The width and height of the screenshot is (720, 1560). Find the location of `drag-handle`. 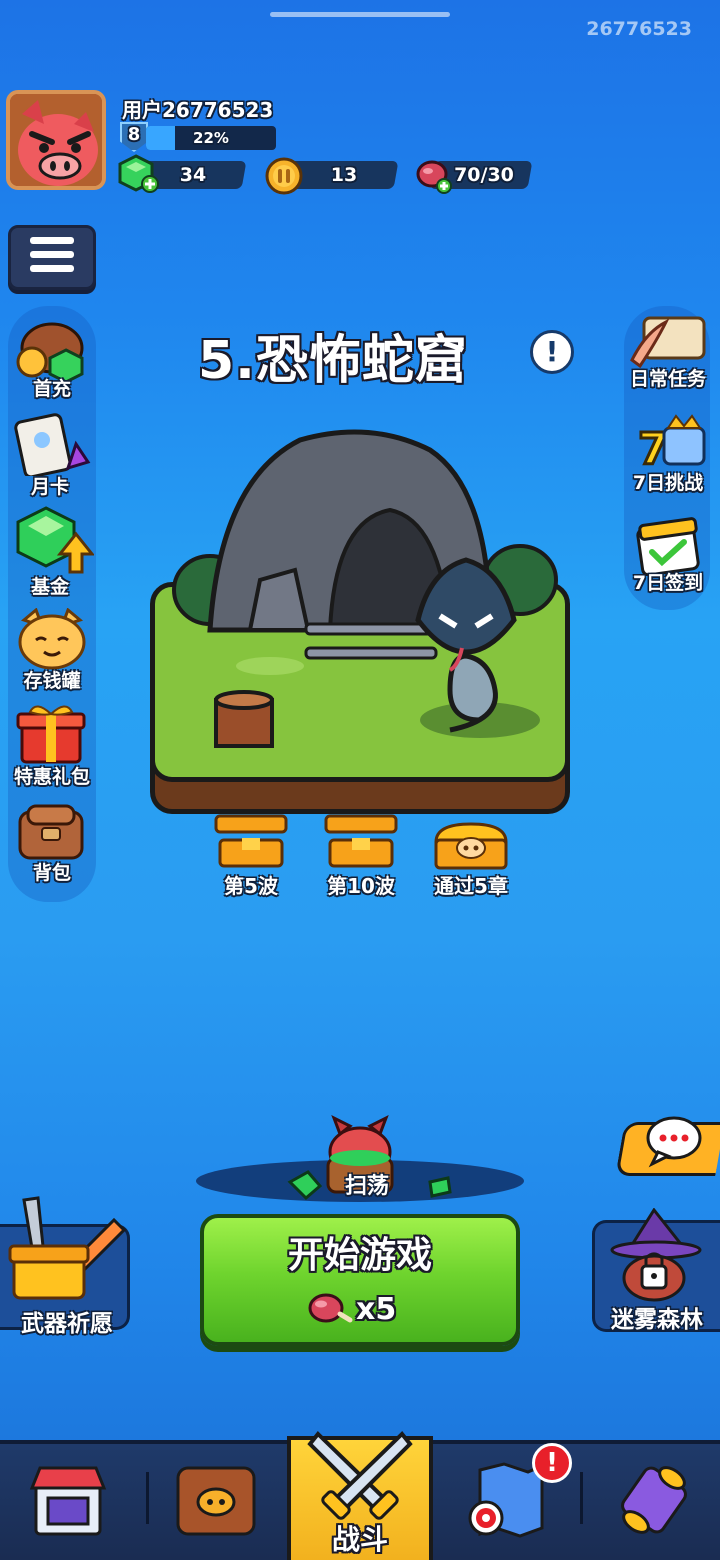

drag-handle is located at coordinates (360, 14).